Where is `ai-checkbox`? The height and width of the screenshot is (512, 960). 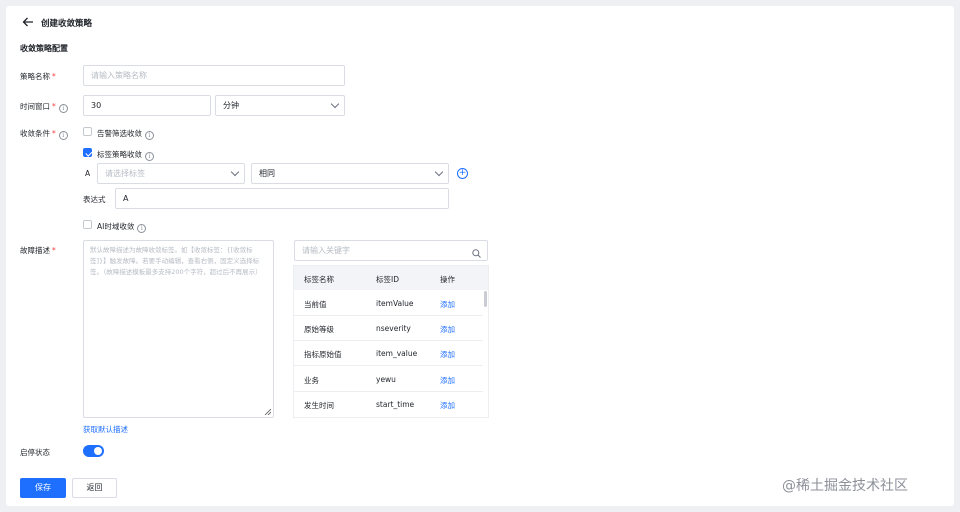 ai-checkbox is located at coordinates (87, 224).